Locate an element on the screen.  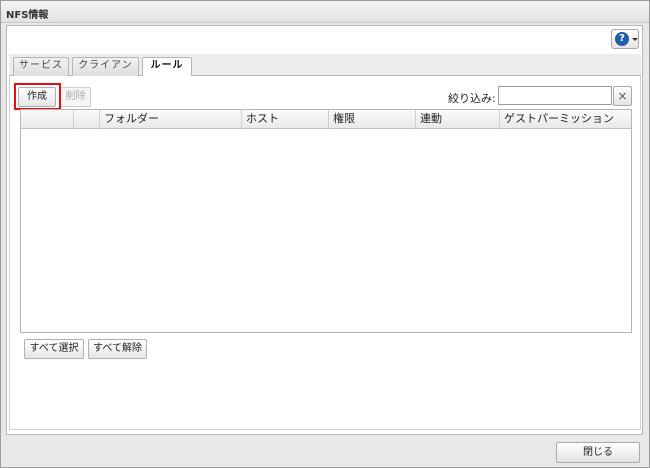
tab-strip: サービス クライアント ルール is located at coordinates (325, 70).